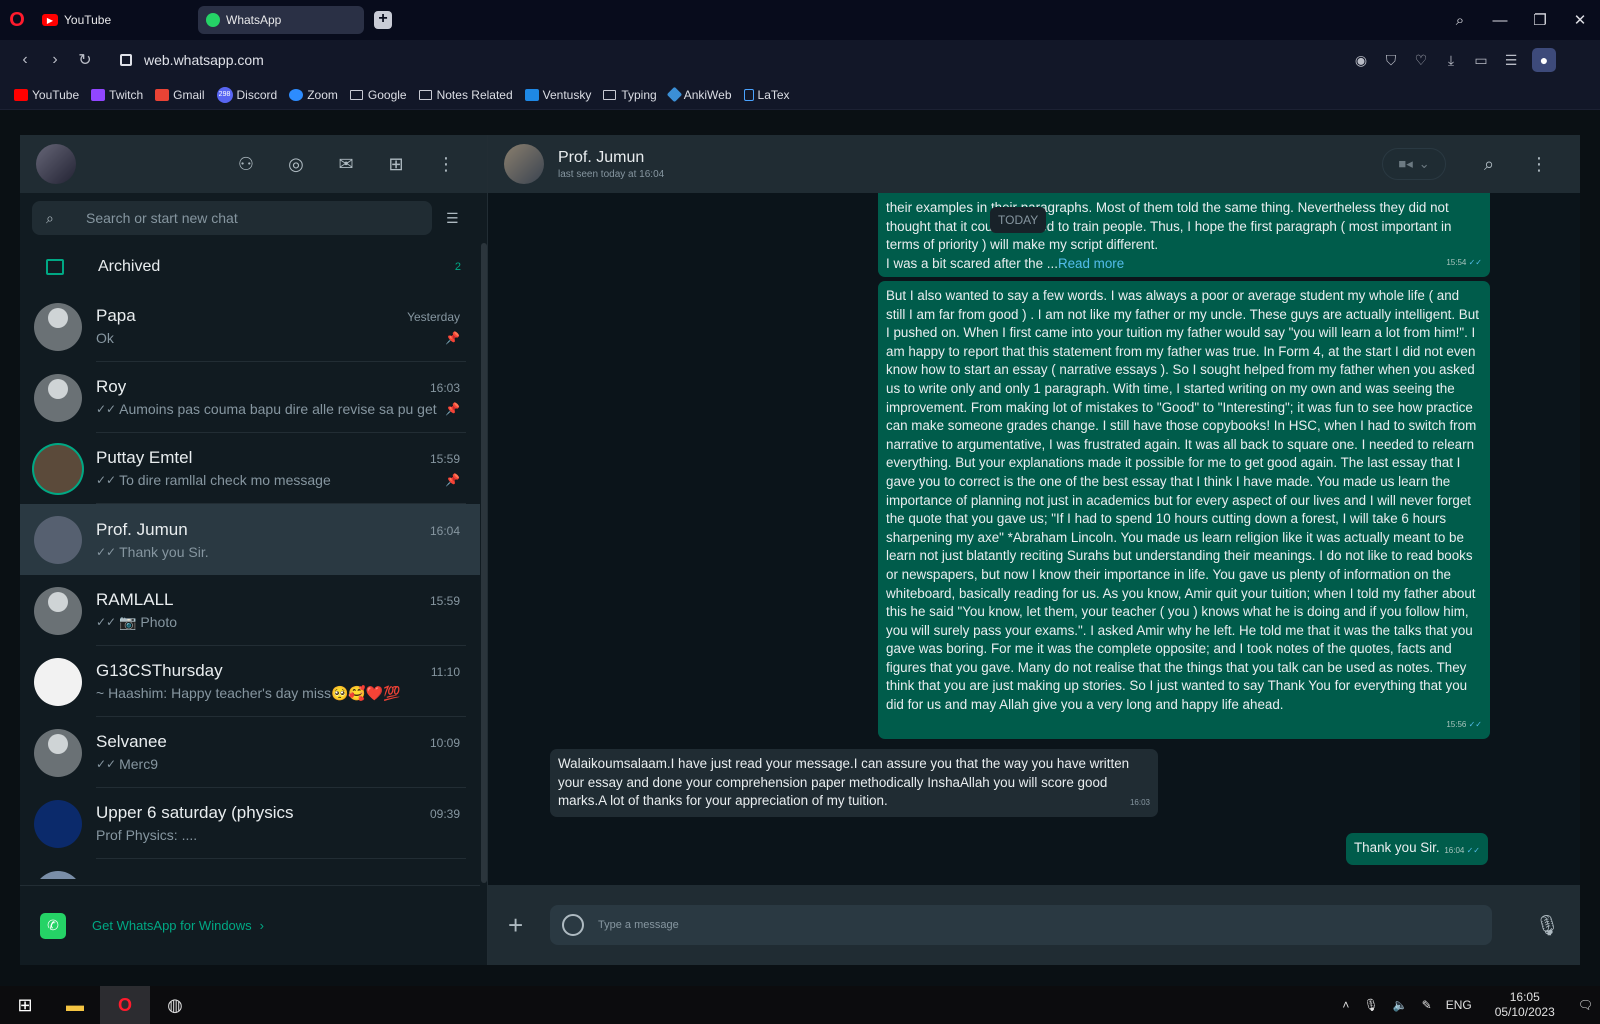  I want to click on address-actions: ◉ ⛉ ♡ ⤓ ▭ ☰ ●, so click(1451, 60).